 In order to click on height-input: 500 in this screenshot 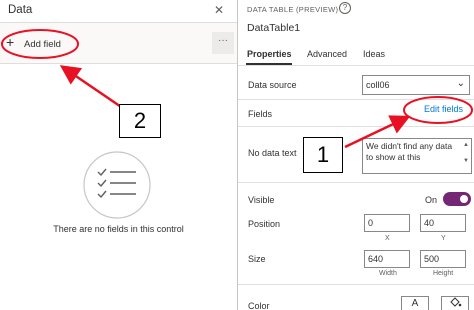, I will do `click(443, 259)`.